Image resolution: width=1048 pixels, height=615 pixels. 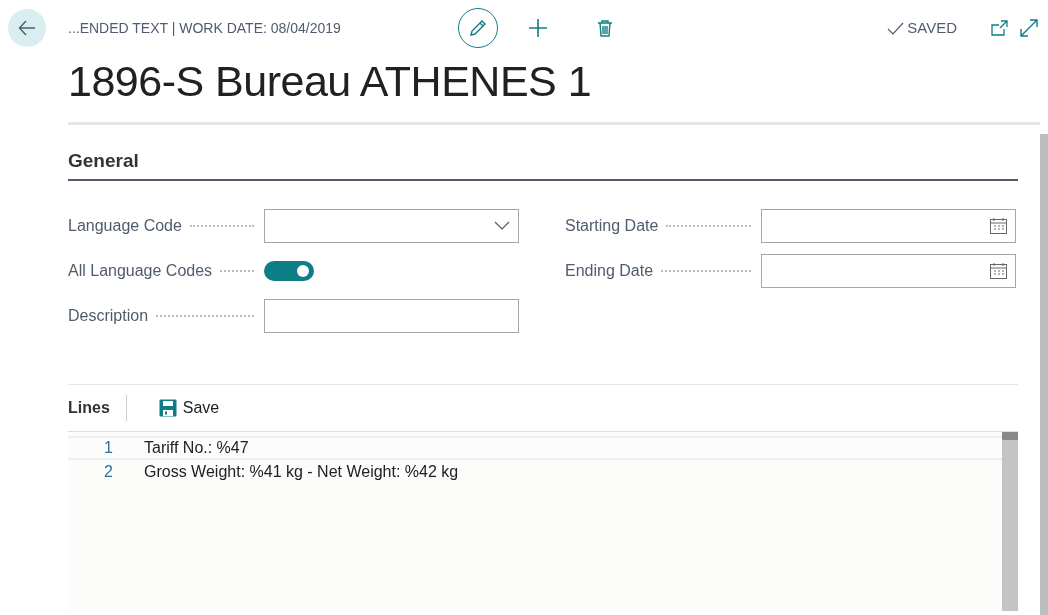 What do you see at coordinates (543, 153) in the screenshot?
I see `section-heading: General` at bounding box center [543, 153].